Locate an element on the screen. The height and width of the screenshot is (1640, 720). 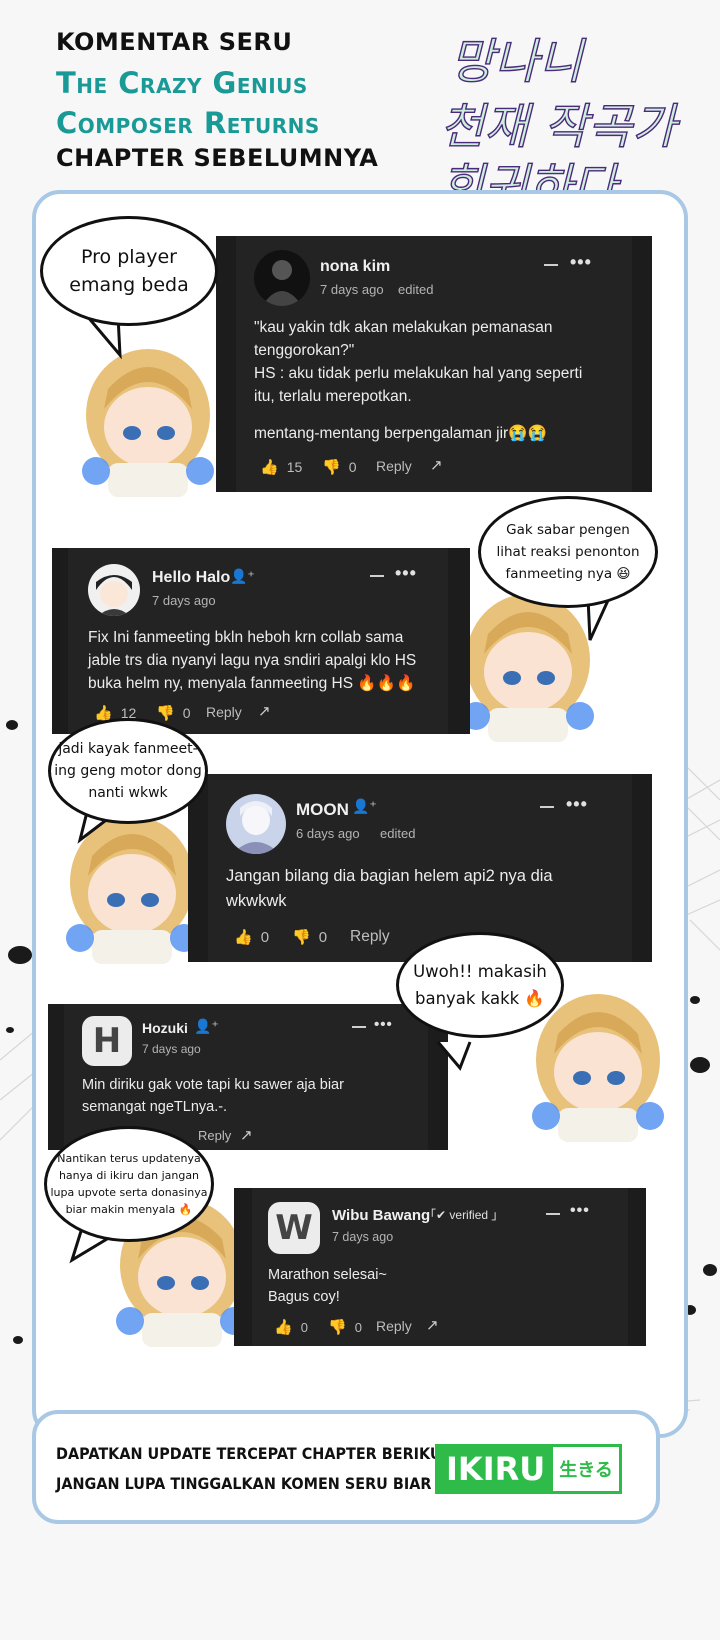
avatar: H is located at coordinates (107, 1041).